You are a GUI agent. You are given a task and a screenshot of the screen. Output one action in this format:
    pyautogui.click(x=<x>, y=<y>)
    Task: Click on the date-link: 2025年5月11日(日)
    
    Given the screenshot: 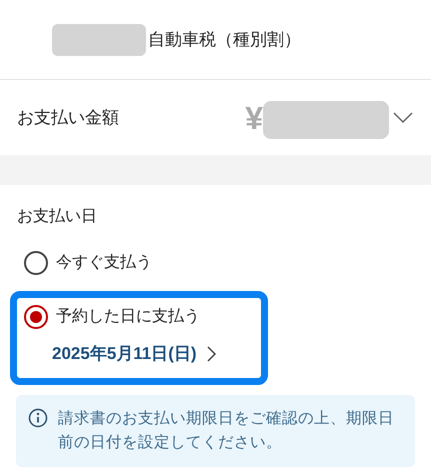 What is the action you would take?
    pyautogui.click(x=134, y=353)
    